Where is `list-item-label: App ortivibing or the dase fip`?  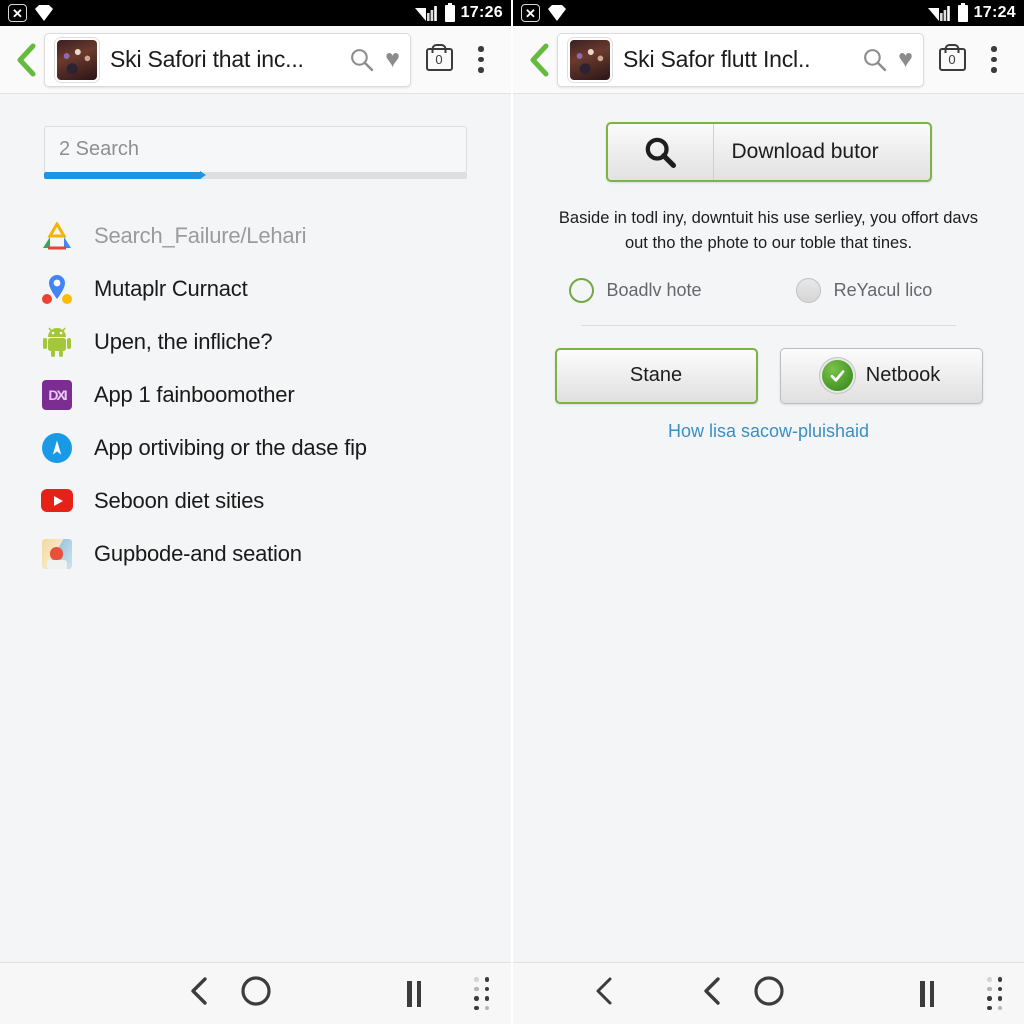
list-item-label: App ortivibing or the dase fip is located at coordinates (230, 447).